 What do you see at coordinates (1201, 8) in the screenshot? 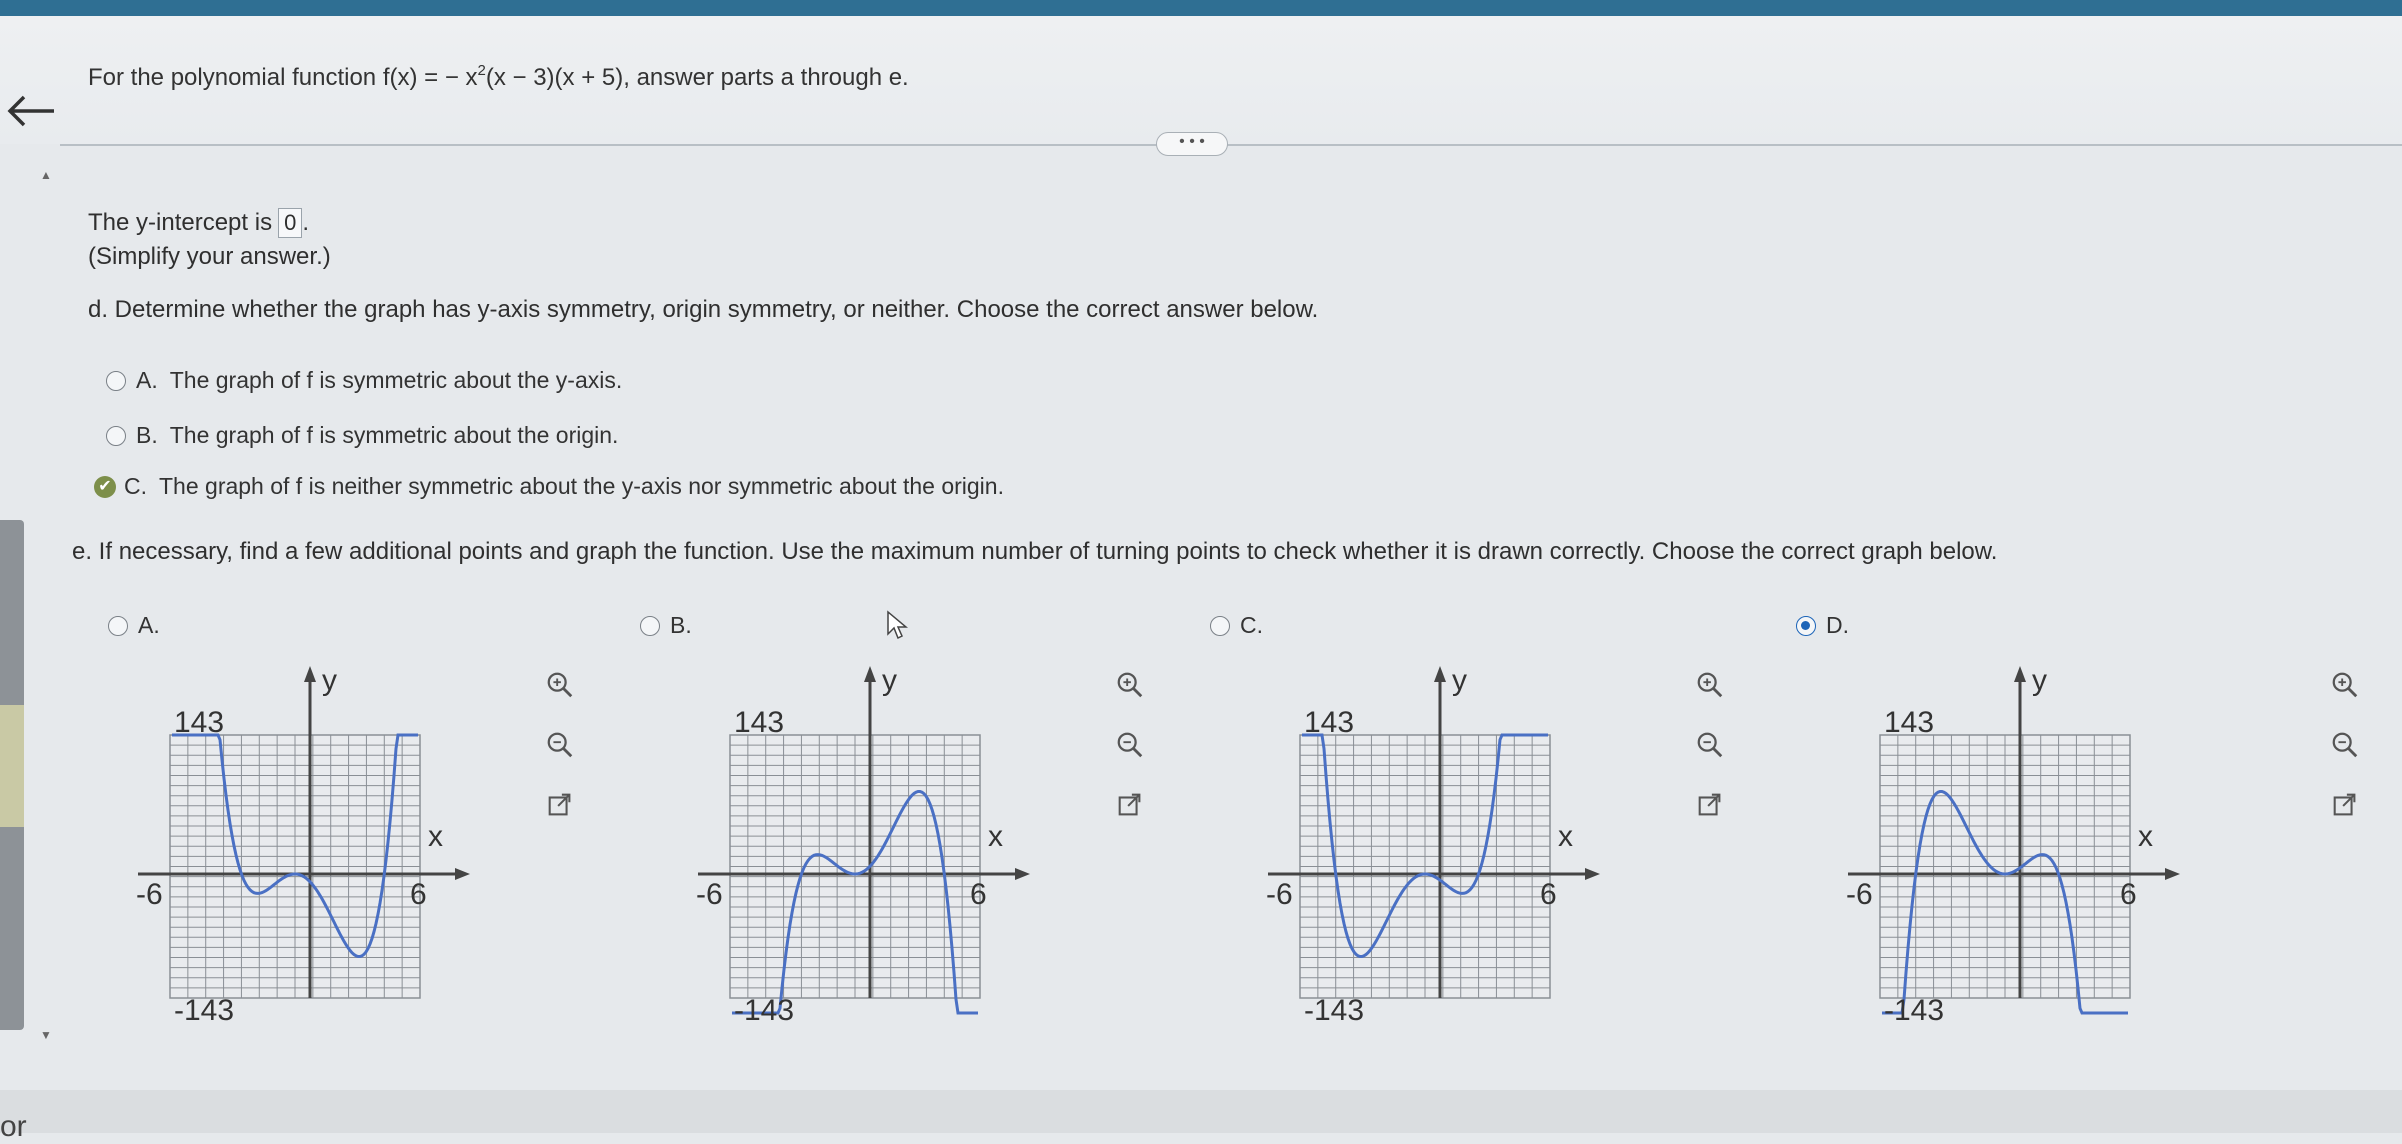
I see `top-bar` at bounding box center [1201, 8].